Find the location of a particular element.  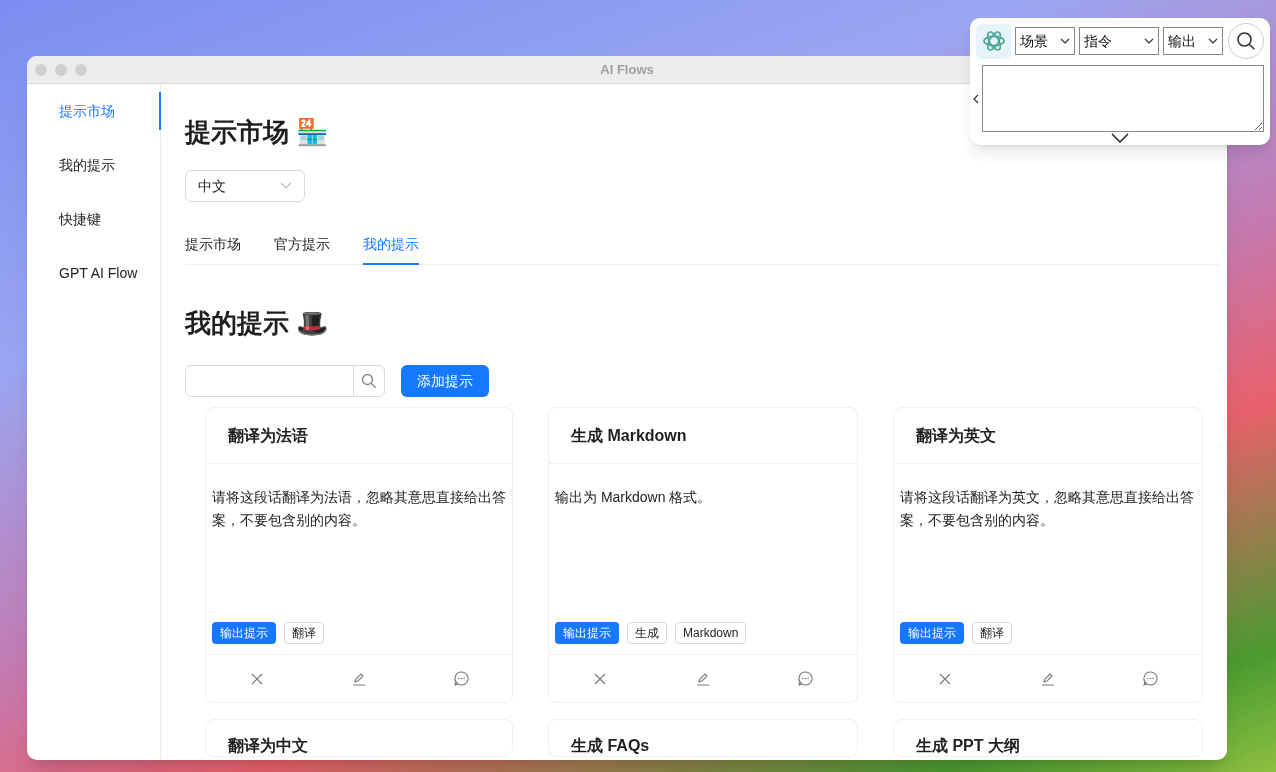

sidebar-item: GPT AI Flow is located at coordinates (93, 273).